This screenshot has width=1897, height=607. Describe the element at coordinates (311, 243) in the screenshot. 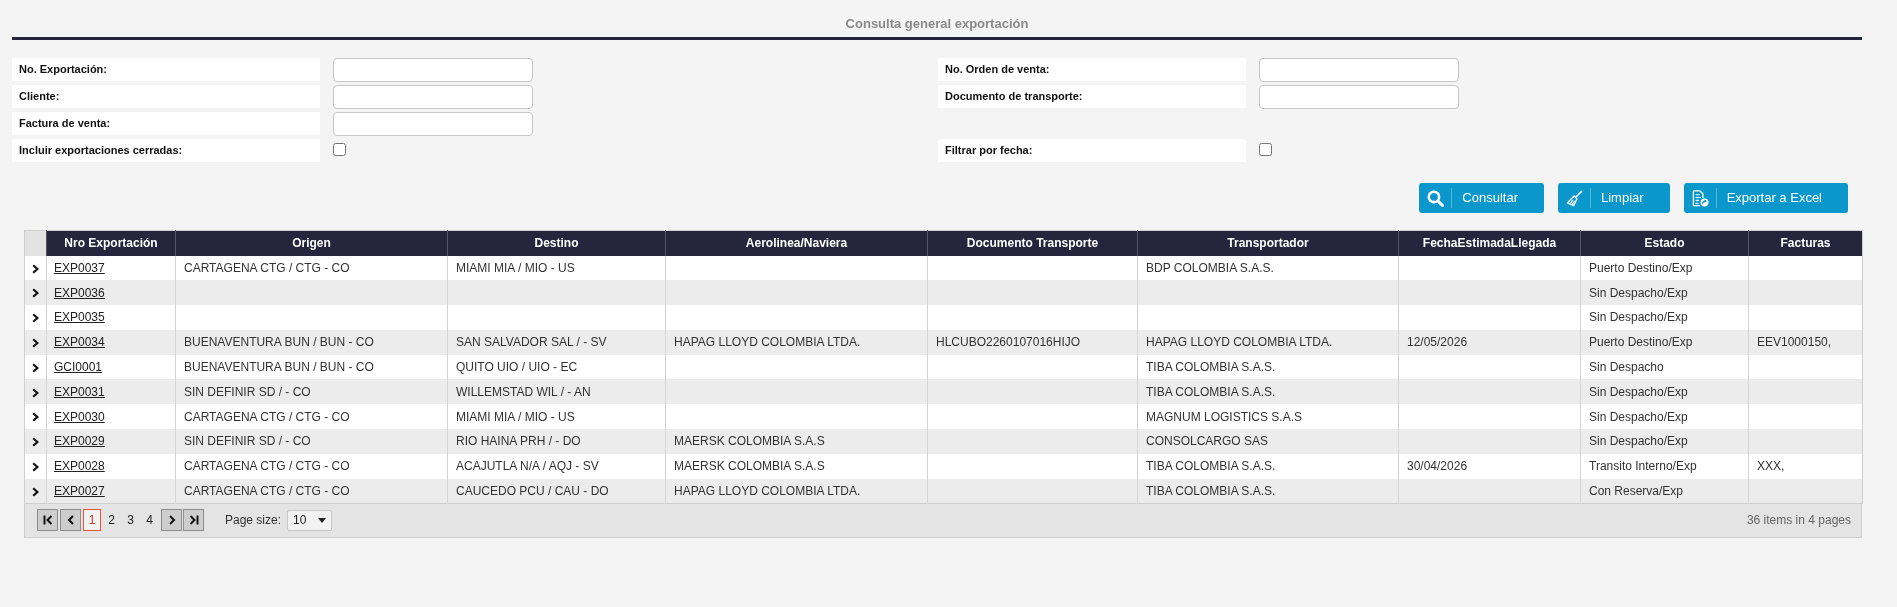

I see `column-header: Origen` at that location.